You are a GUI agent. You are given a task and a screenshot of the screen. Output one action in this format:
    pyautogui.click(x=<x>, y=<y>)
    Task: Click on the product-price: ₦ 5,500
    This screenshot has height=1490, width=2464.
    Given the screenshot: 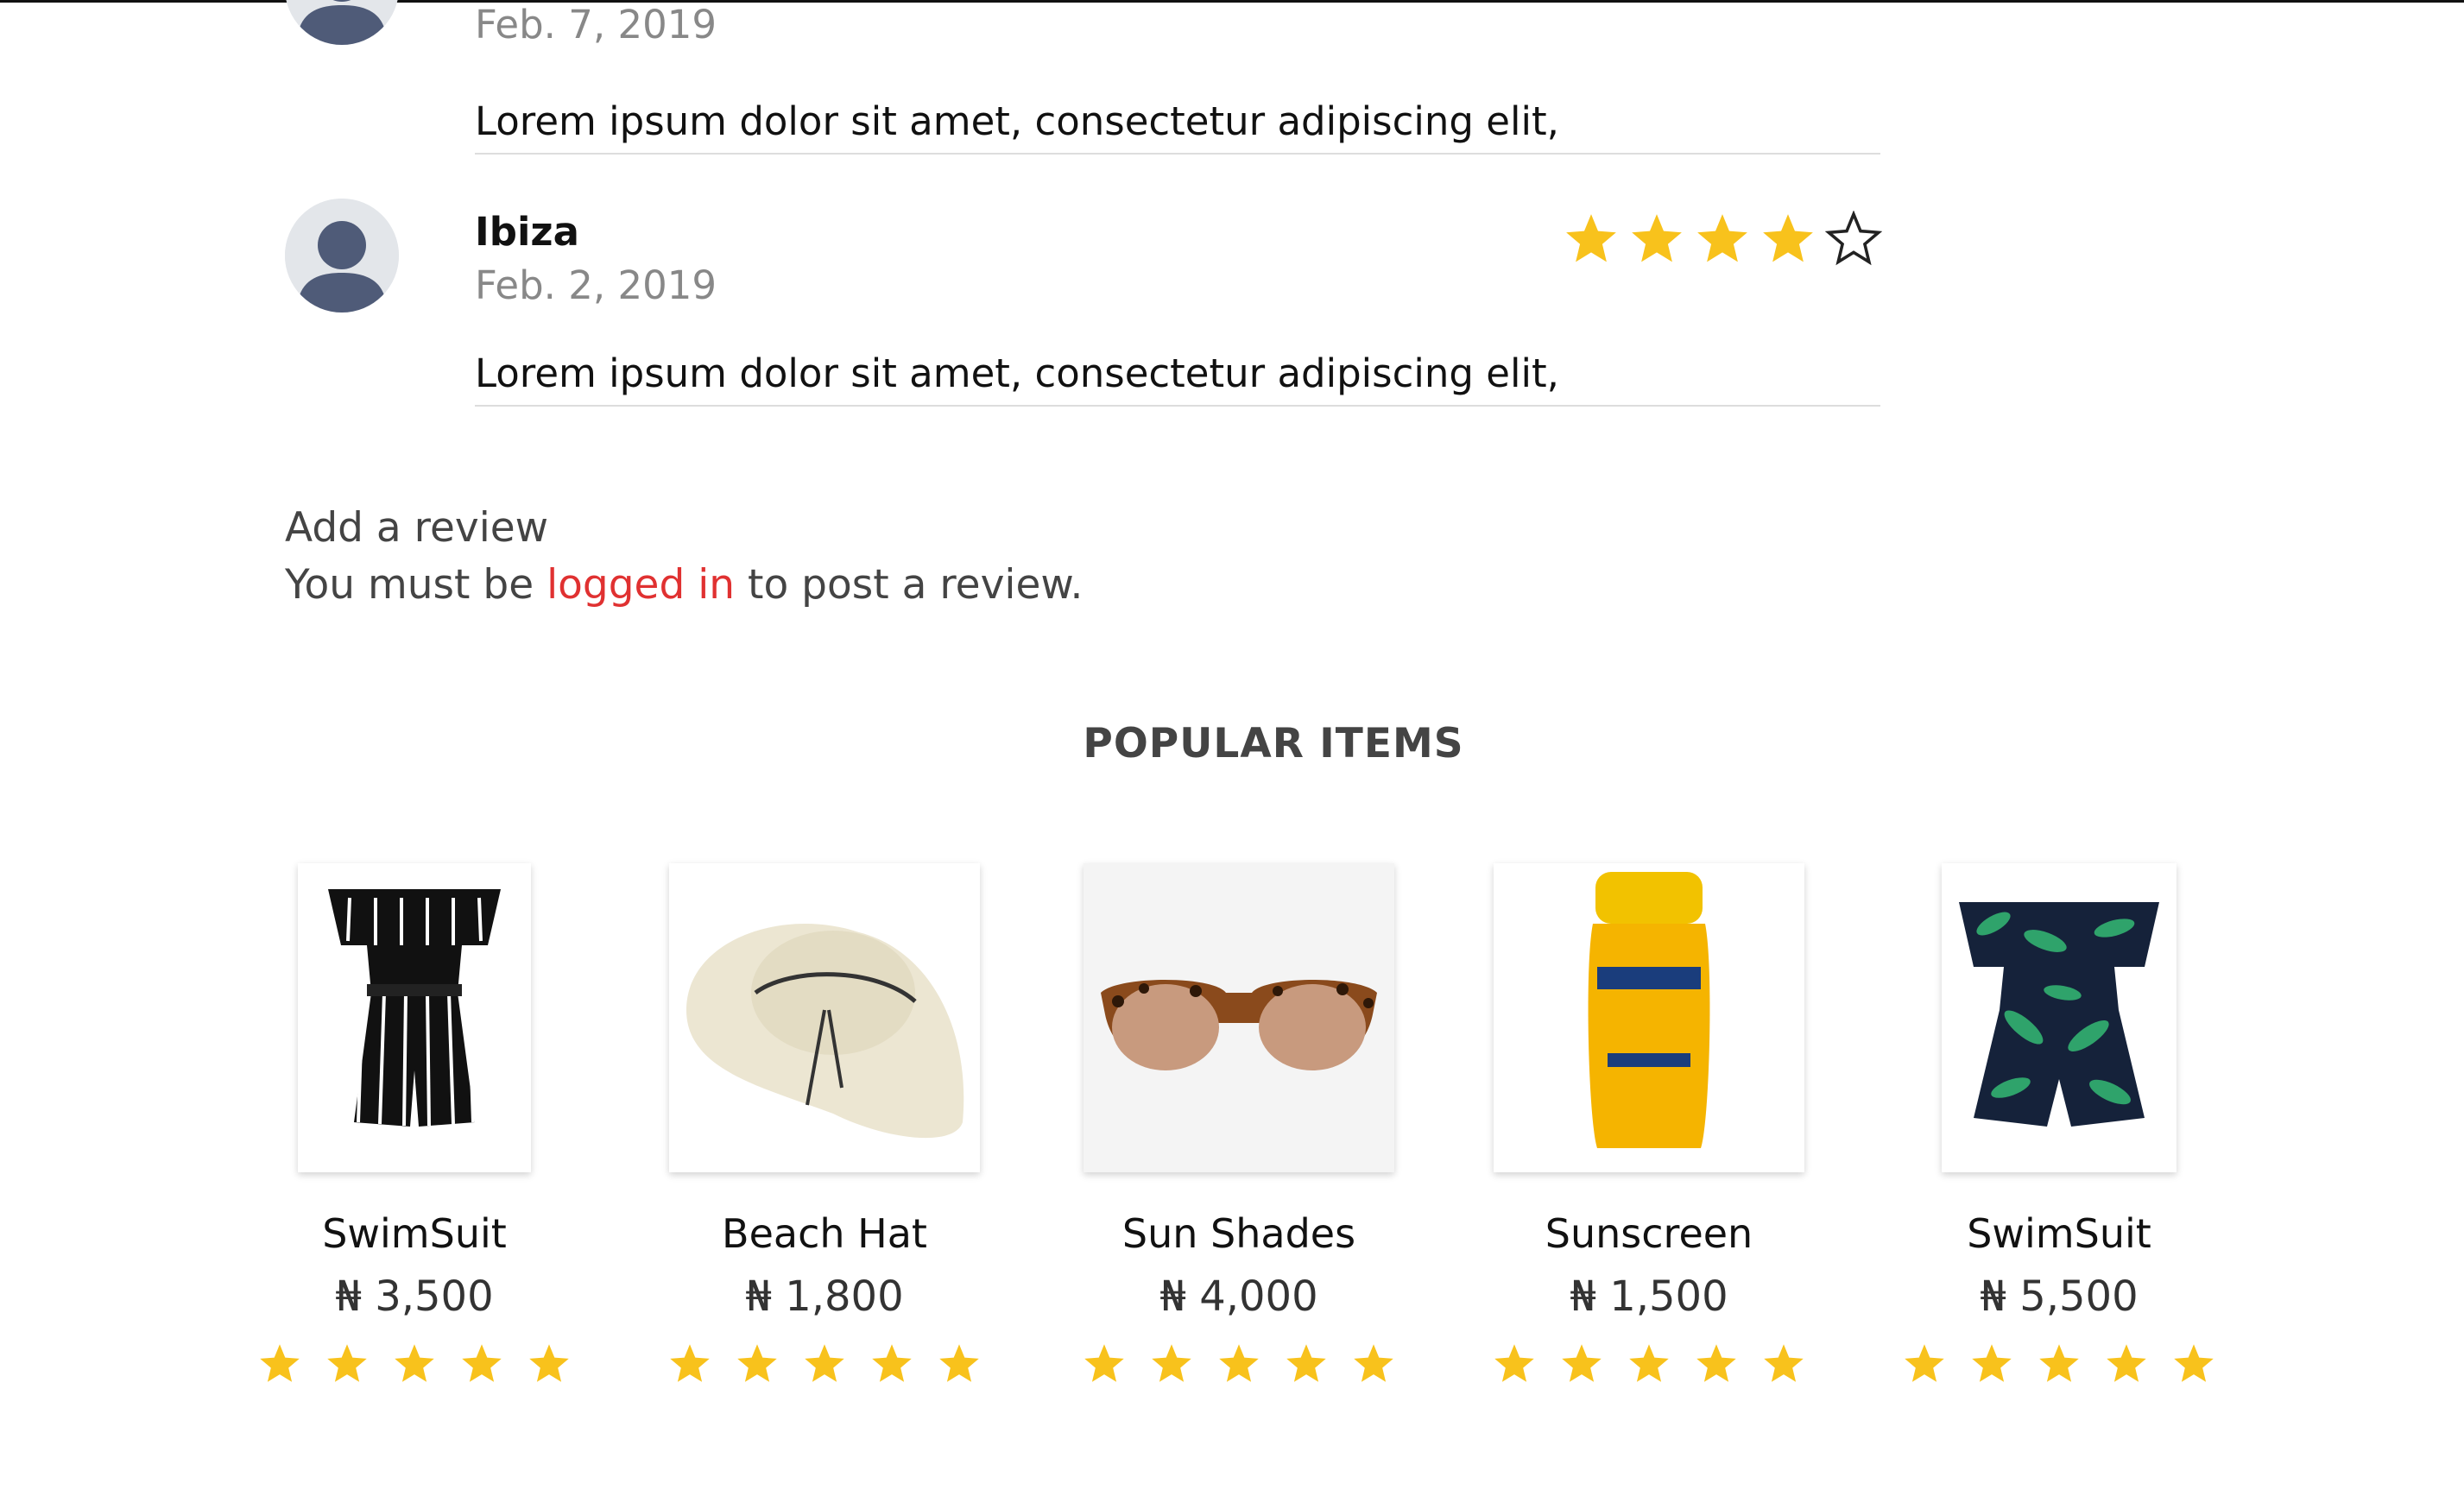 What is the action you would take?
    pyautogui.click(x=2059, y=1296)
    